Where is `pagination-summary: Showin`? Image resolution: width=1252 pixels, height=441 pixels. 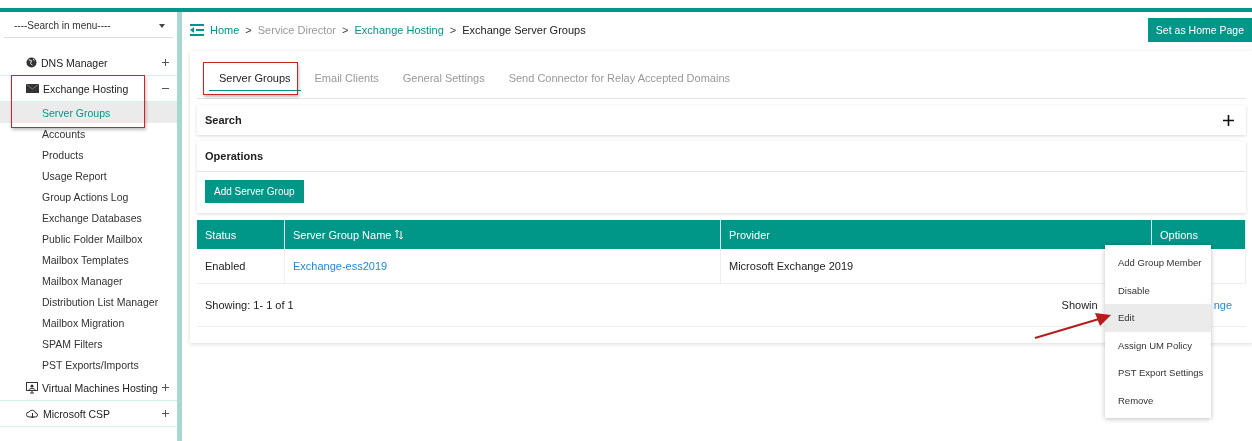
pagination-summary: Showin is located at coordinates (1079, 305).